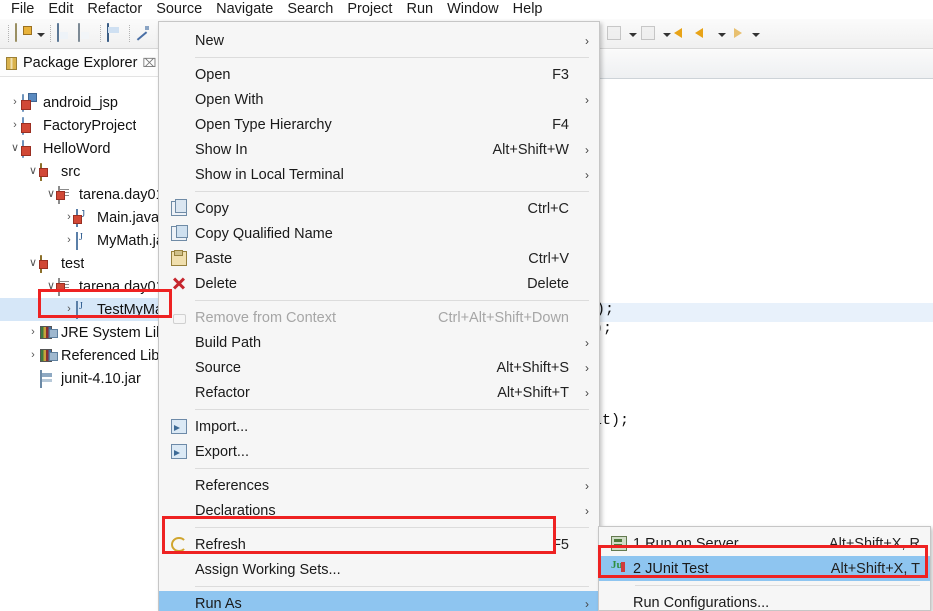  What do you see at coordinates (704, 34) in the screenshot?
I see `back-icon` at bounding box center [704, 34].